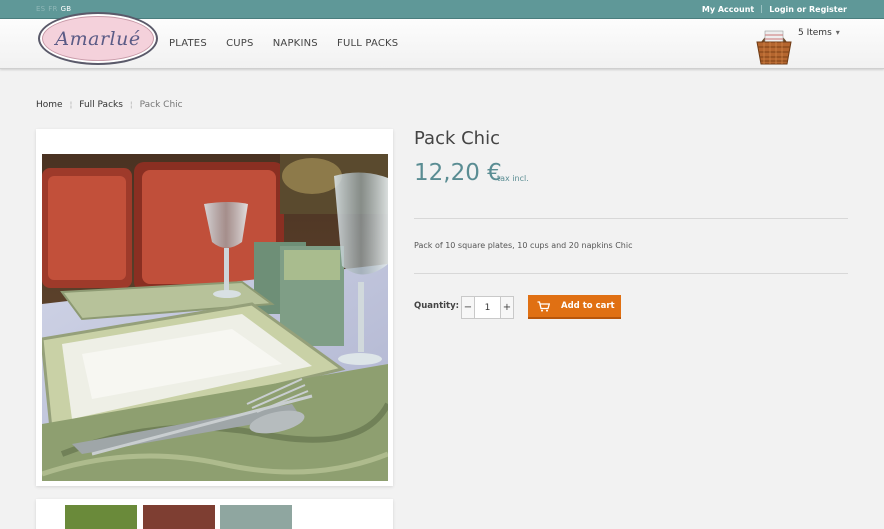 Image resolution: width=884 pixels, height=529 pixels. I want to click on main-nav: PLATES CUPS NAPKINS FULL PACKS, so click(291, 43).